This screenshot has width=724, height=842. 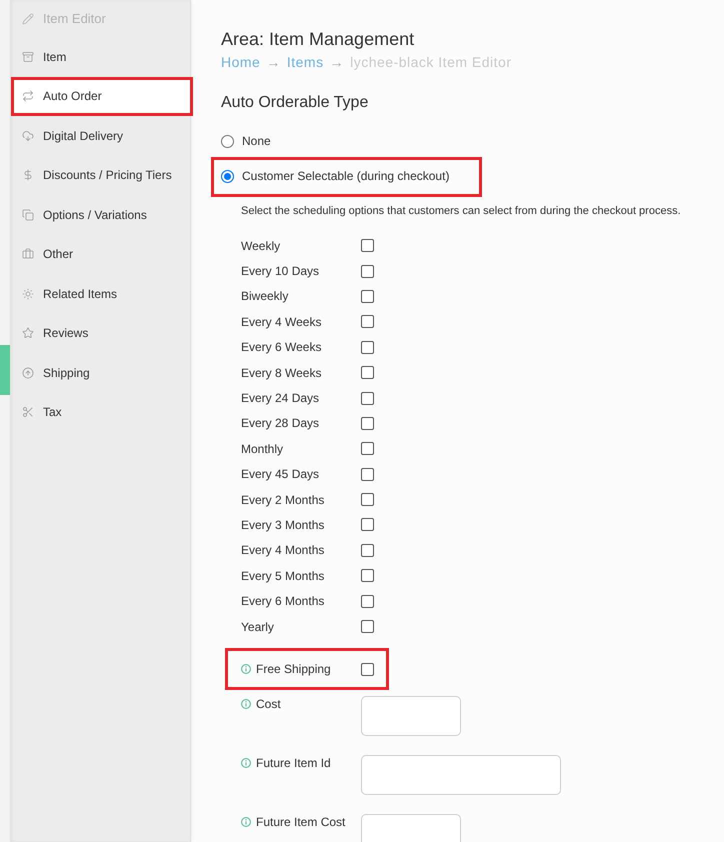 What do you see at coordinates (28, 333) in the screenshot?
I see `star-icon` at bounding box center [28, 333].